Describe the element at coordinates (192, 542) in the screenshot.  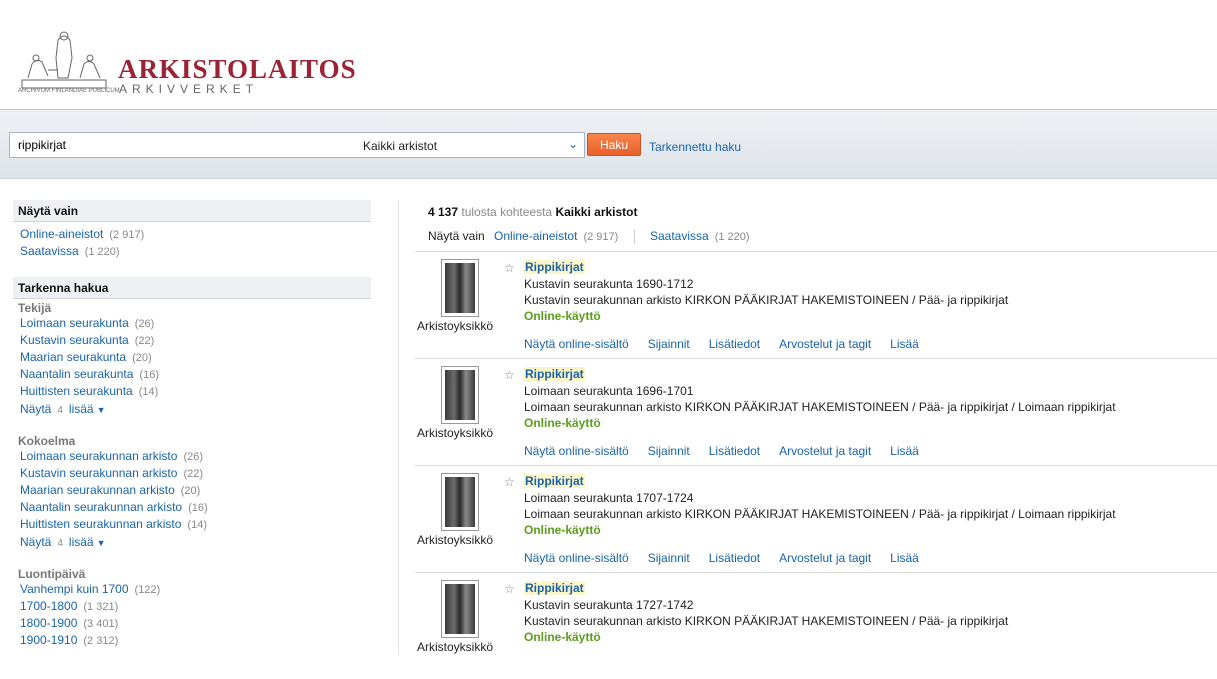
I see `show-more-collection: Näytä 4 lisää ▼` at that location.